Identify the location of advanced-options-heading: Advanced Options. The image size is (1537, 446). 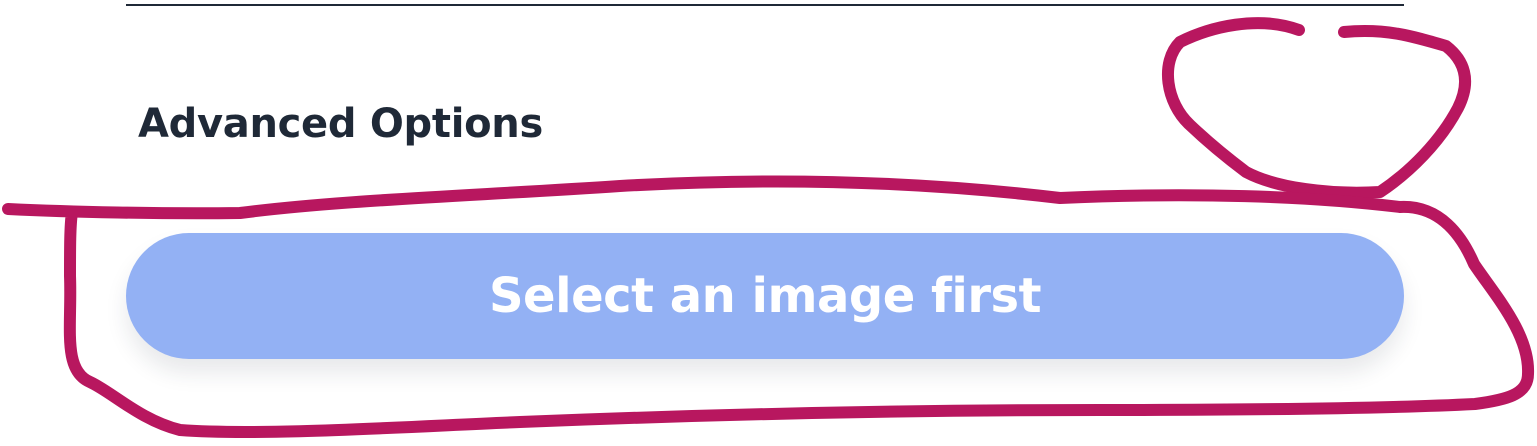
(340, 124).